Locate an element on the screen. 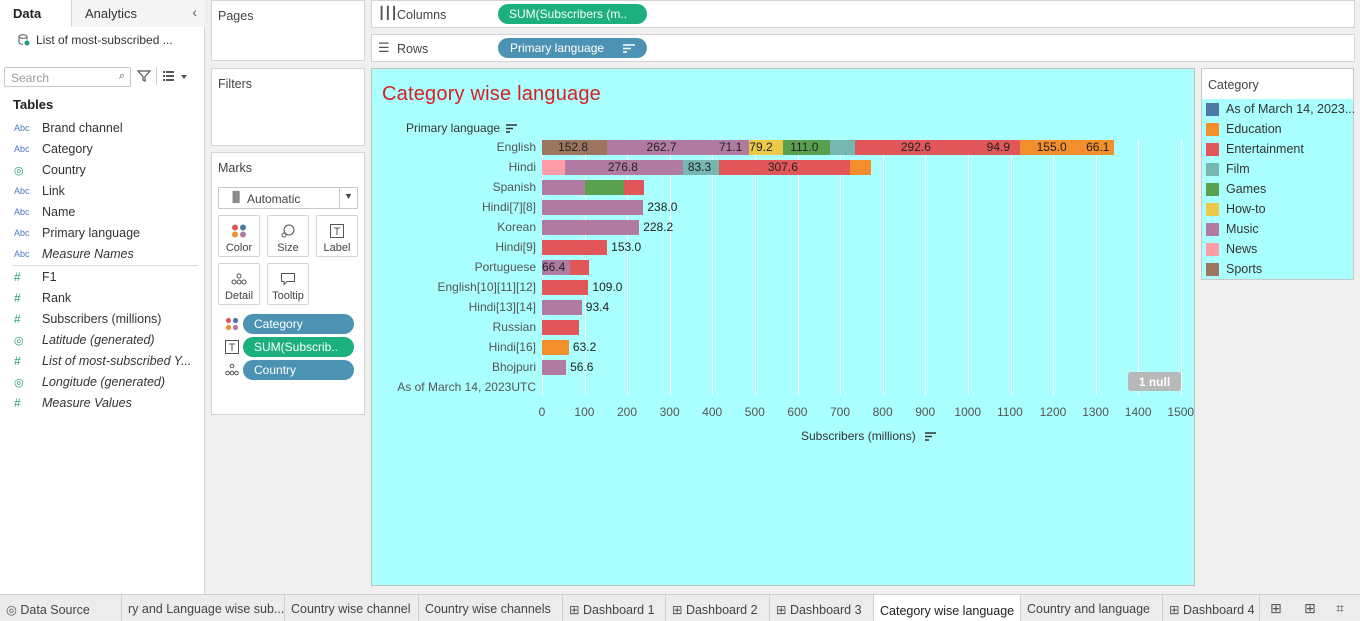 The image size is (1360, 621). row-label: Spanish is located at coordinates (514, 187).